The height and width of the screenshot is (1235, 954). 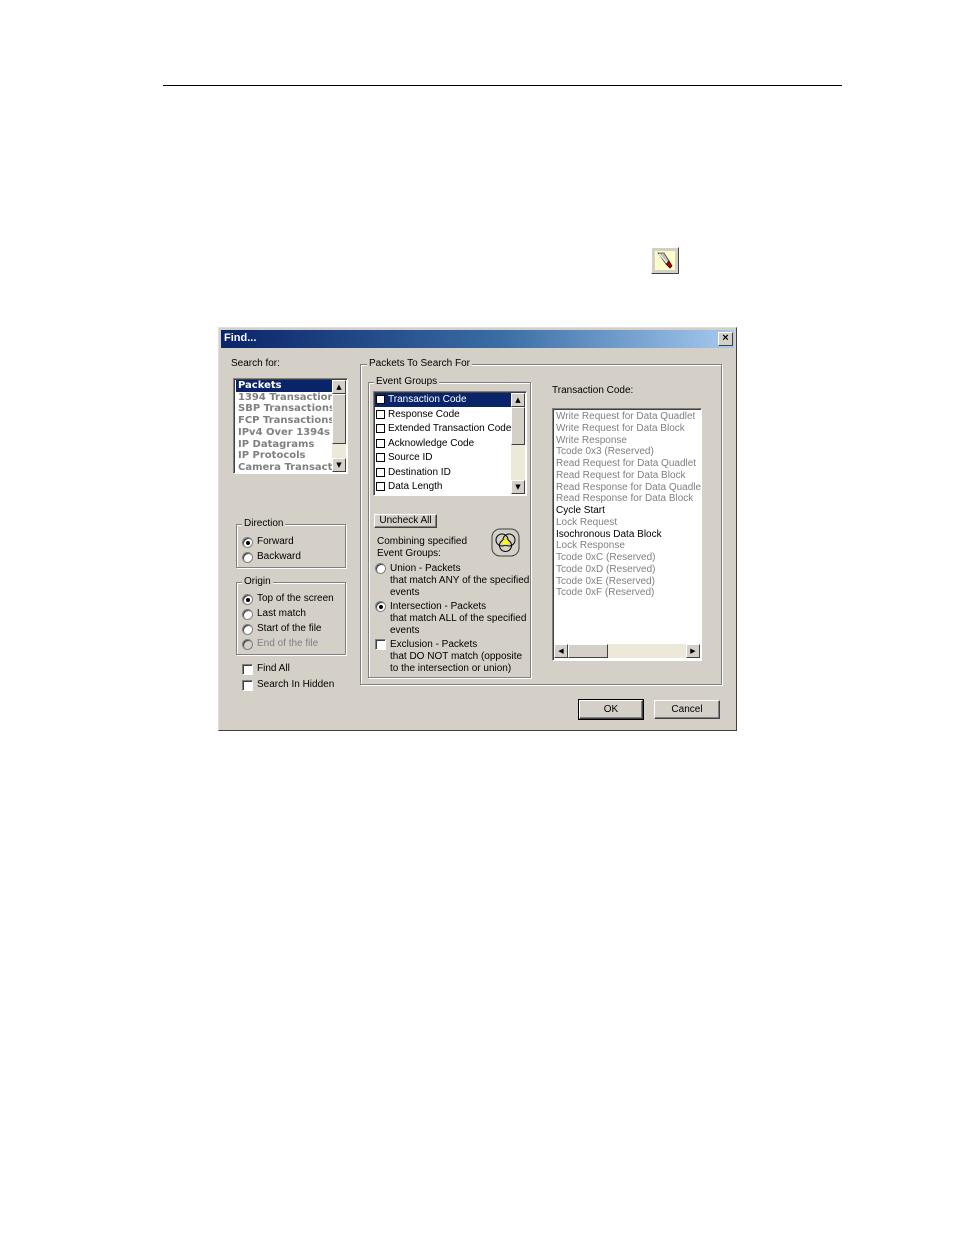 I want to click on event-group-item: Extended Transaction Code, so click(x=443, y=429).